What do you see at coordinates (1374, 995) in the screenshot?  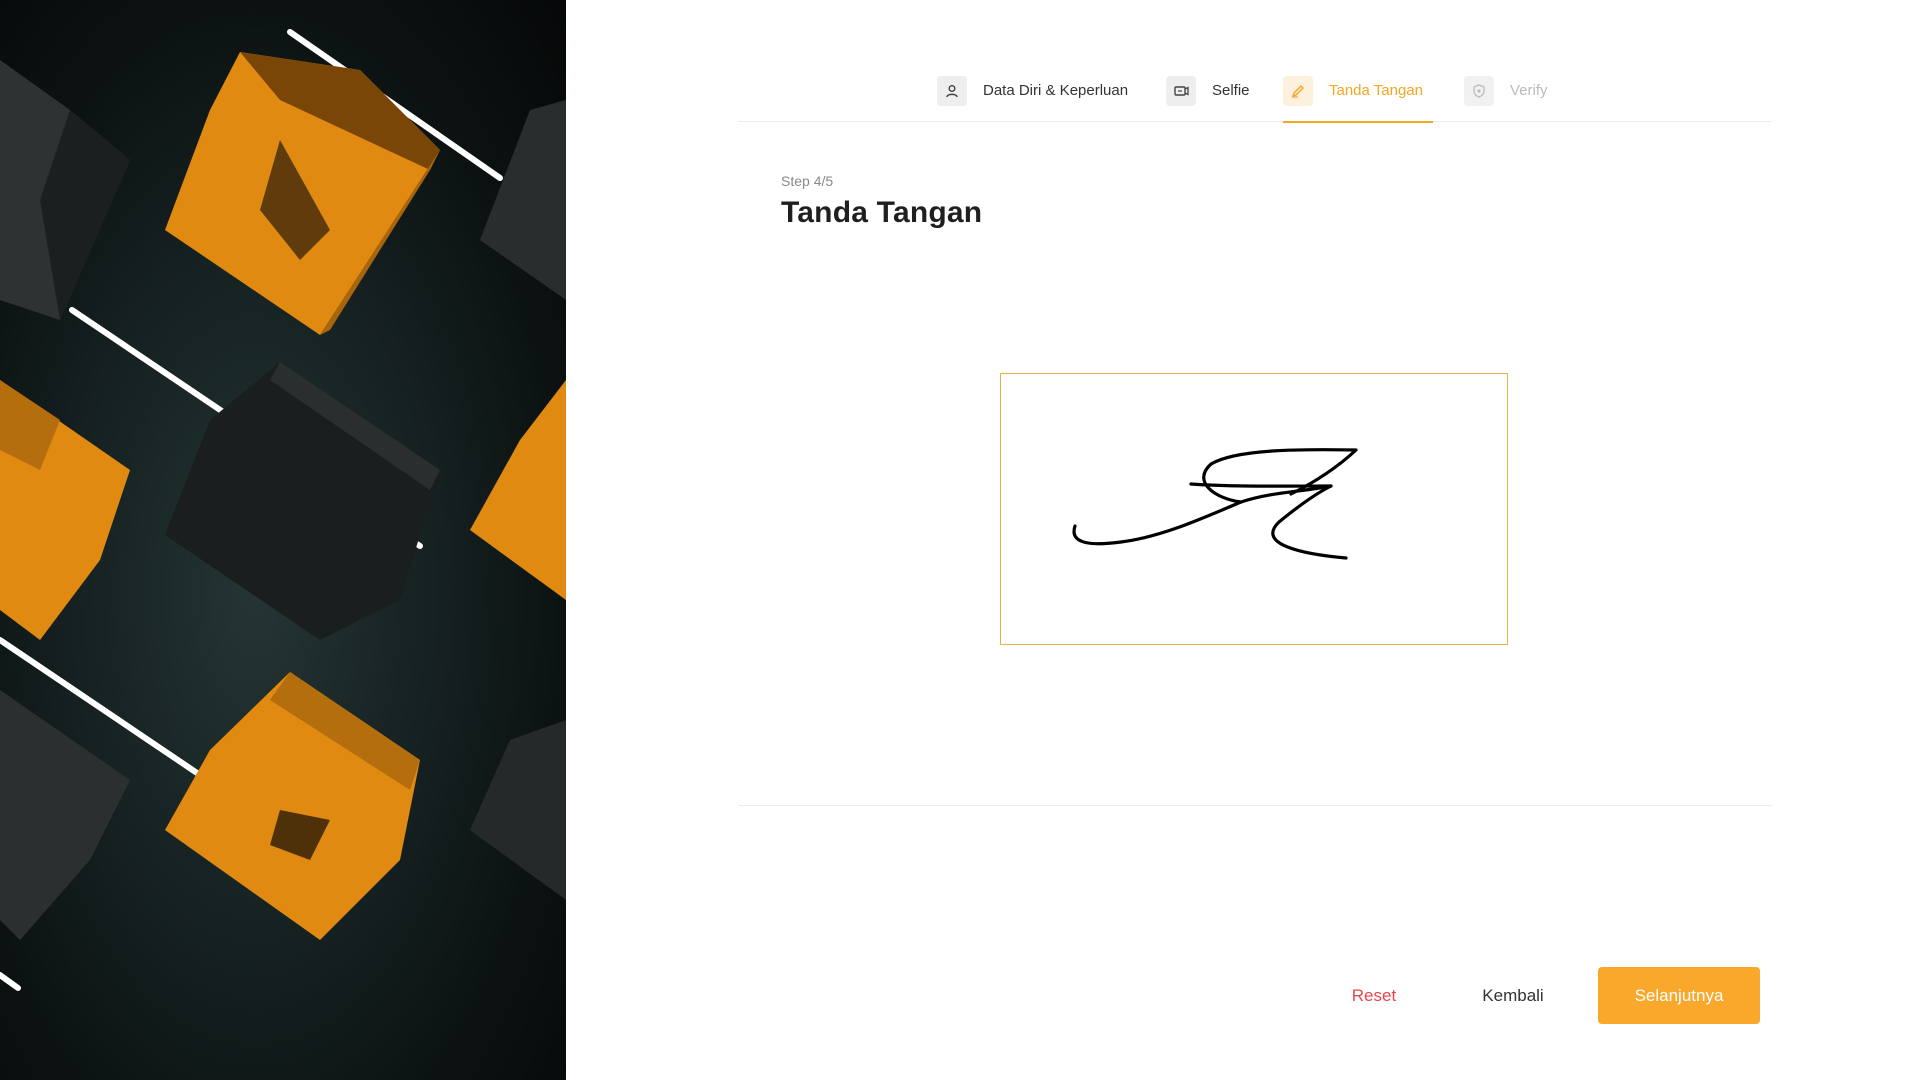 I see `reset-button: Reset` at bounding box center [1374, 995].